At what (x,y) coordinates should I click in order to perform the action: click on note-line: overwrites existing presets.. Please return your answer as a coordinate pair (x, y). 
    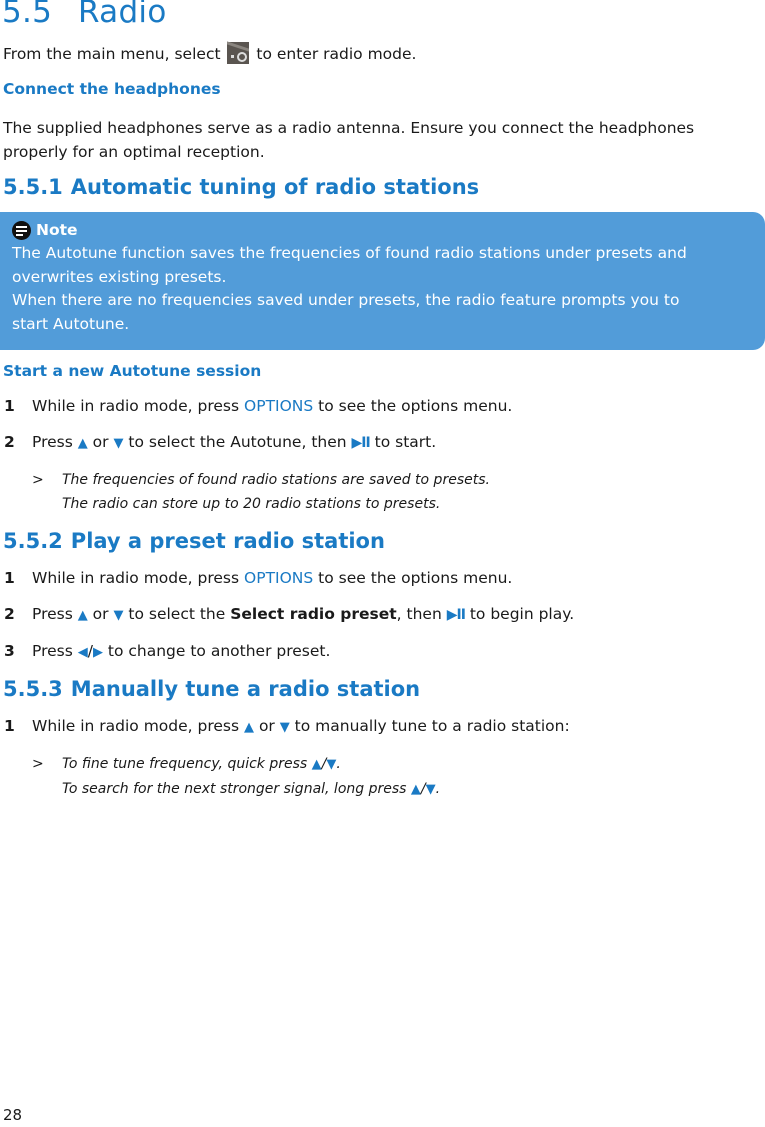
    Looking at the image, I should click on (119, 276).